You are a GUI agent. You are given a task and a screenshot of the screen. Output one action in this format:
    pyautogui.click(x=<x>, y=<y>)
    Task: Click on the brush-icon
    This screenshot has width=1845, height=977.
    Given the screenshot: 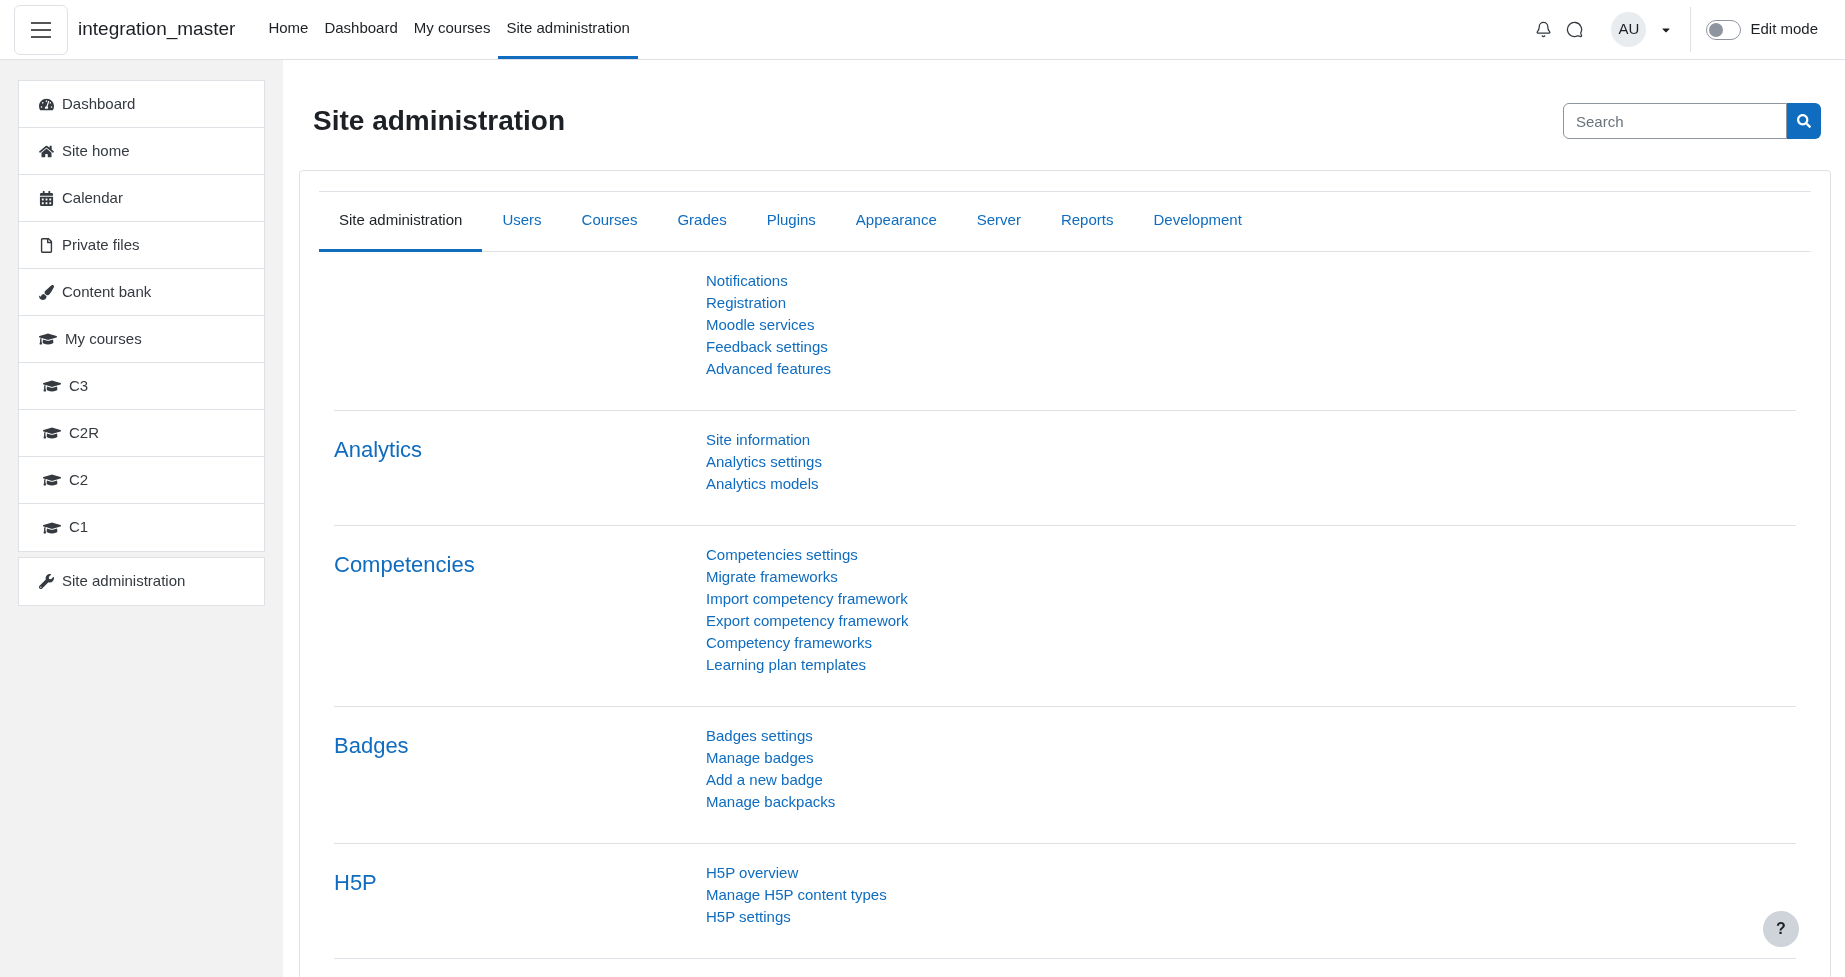 What is the action you would take?
    pyautogui.click(x=46, y=292)
    